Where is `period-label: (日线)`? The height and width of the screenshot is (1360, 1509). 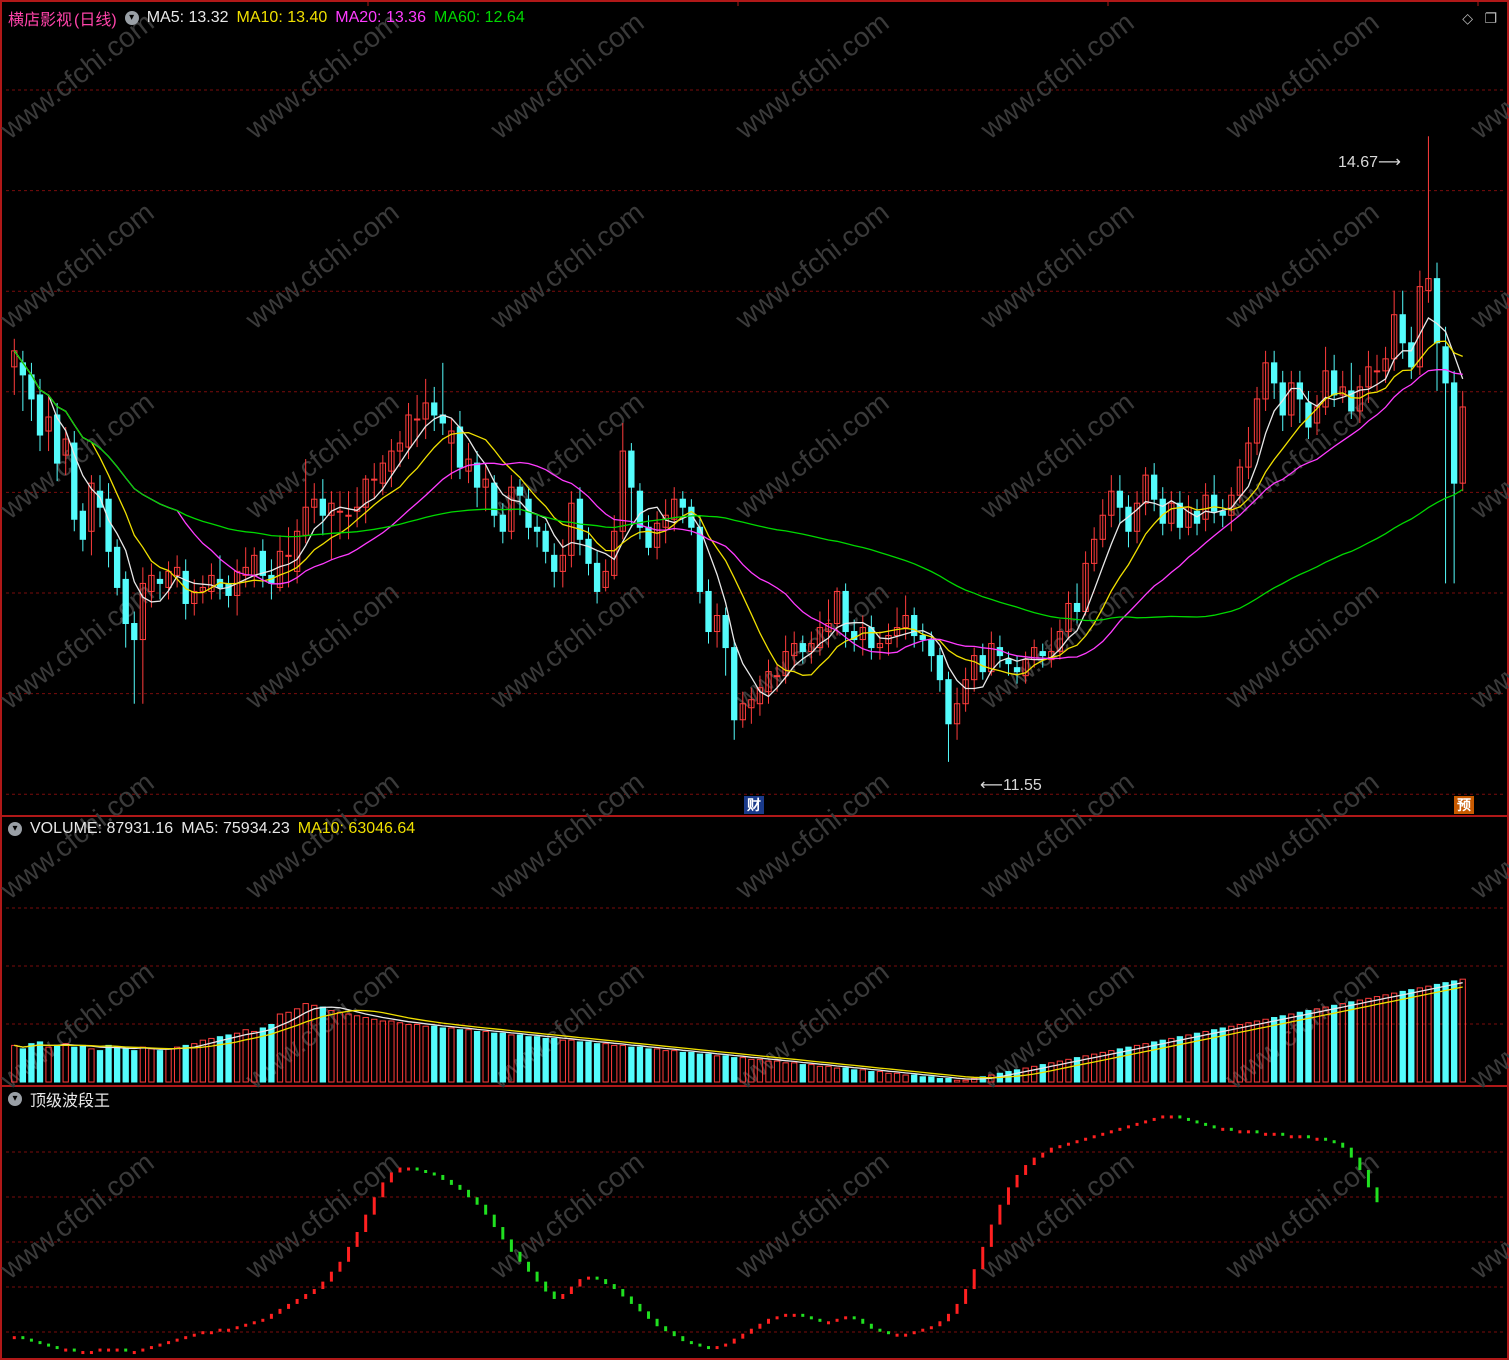 period-label: (日线) is located at coordinates (95, 18).